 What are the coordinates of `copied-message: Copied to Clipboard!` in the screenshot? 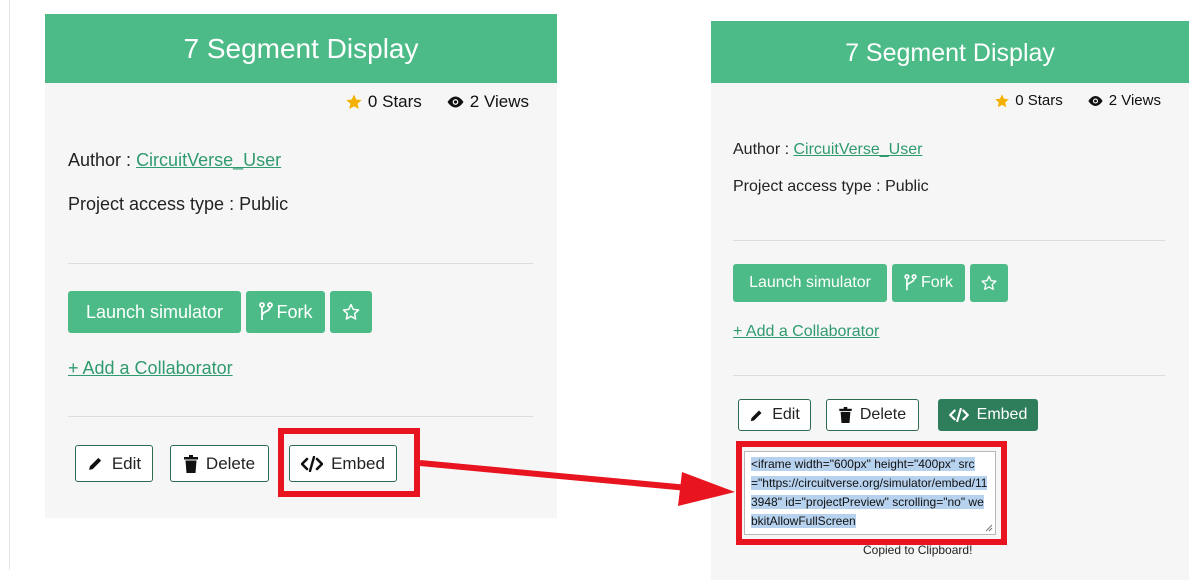 It's located at (918, 550).